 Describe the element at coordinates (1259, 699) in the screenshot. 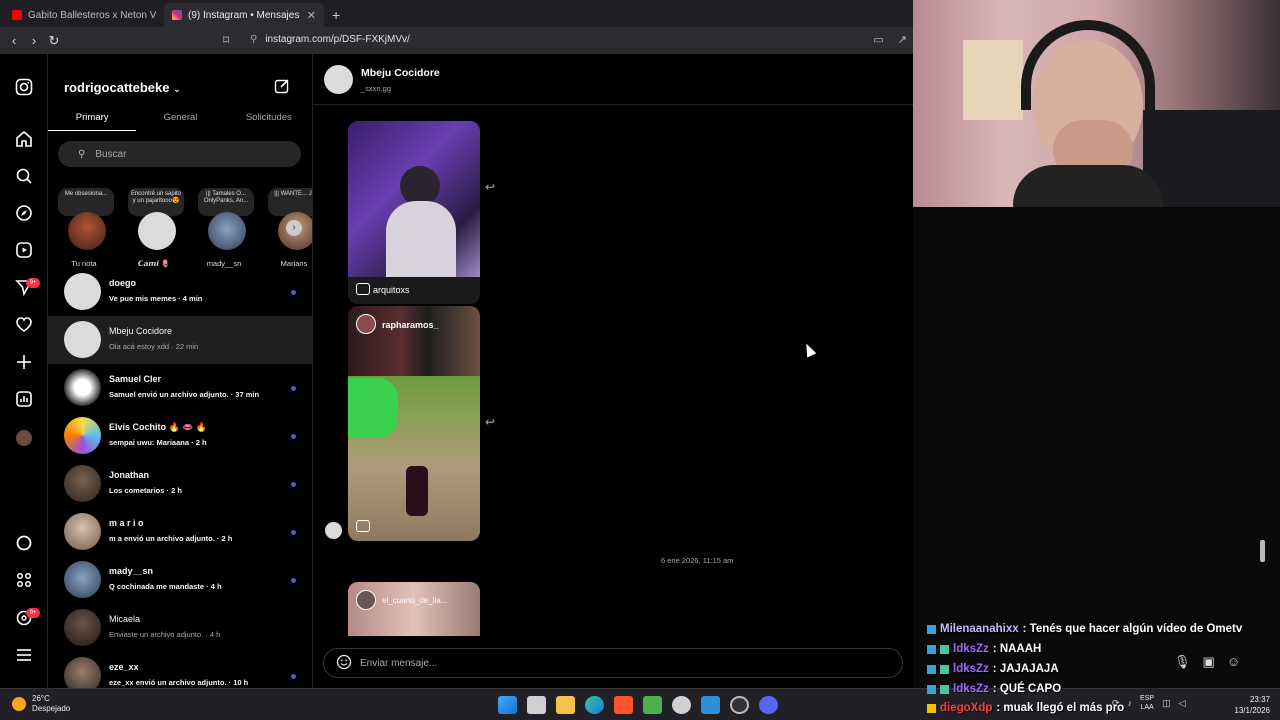

I see `clock-time: 23:37` at that location.